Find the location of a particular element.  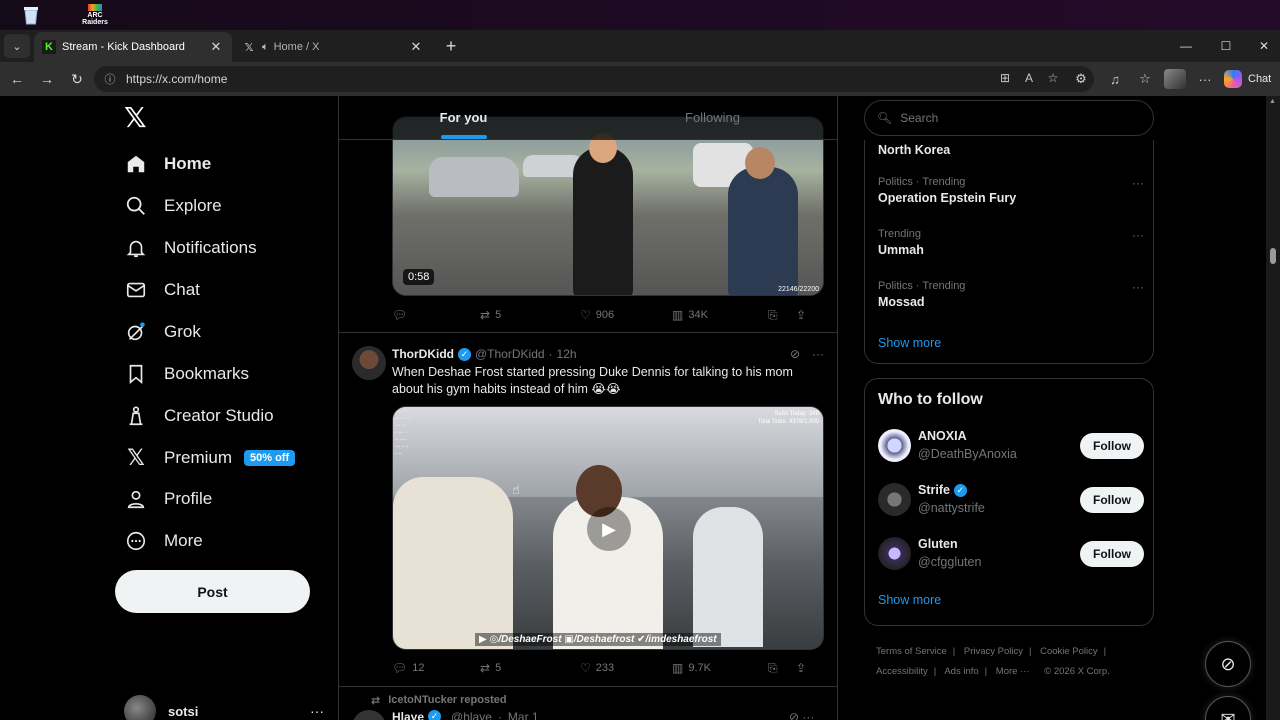

nav-bookmarks: Bookmarks is located at coordinates (186, 374).